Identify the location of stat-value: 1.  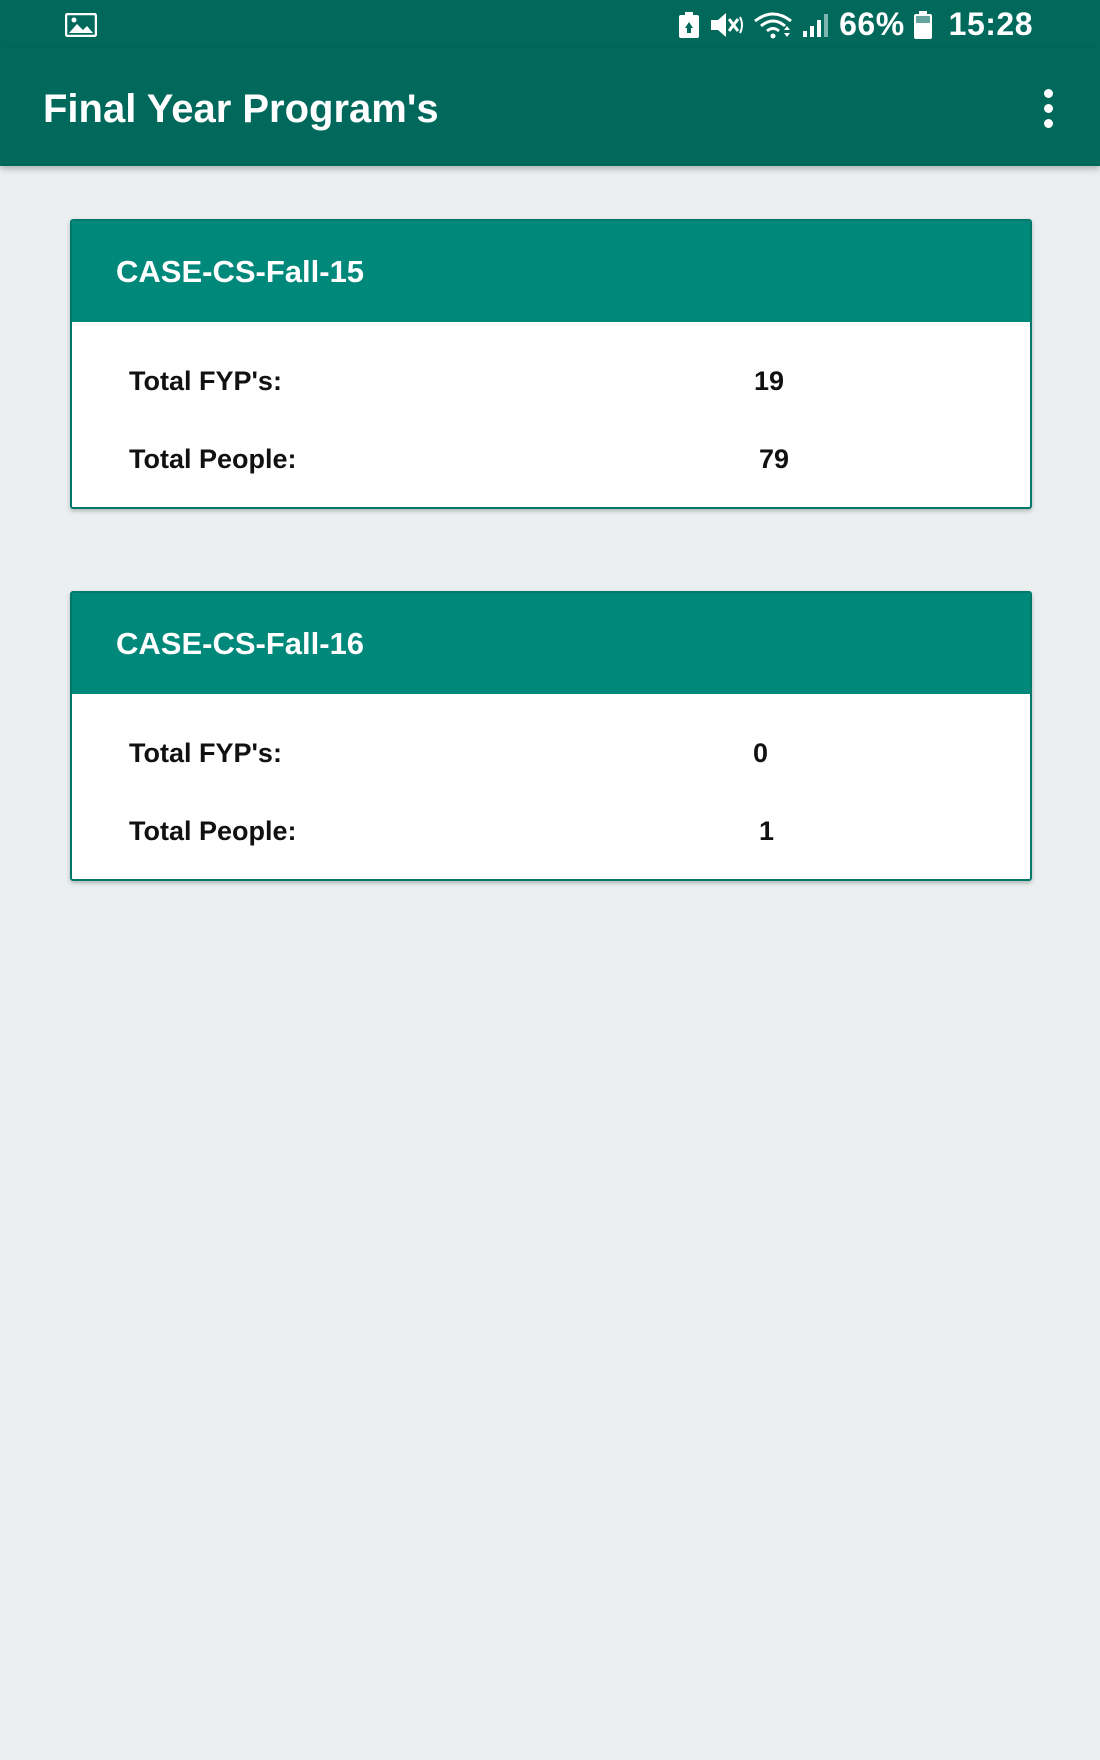
(767, 831).